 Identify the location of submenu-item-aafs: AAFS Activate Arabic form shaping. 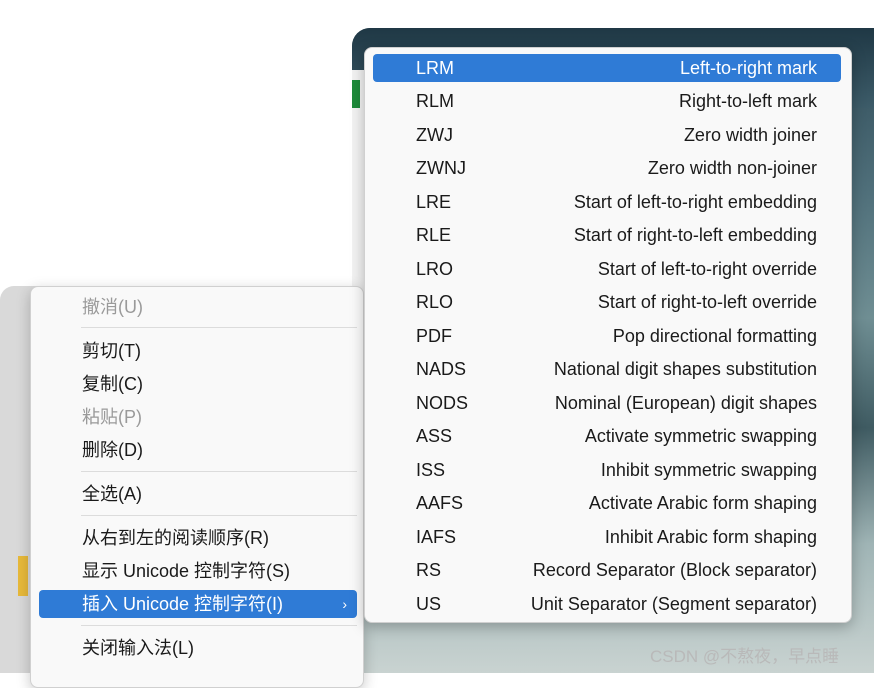
(607, 503).